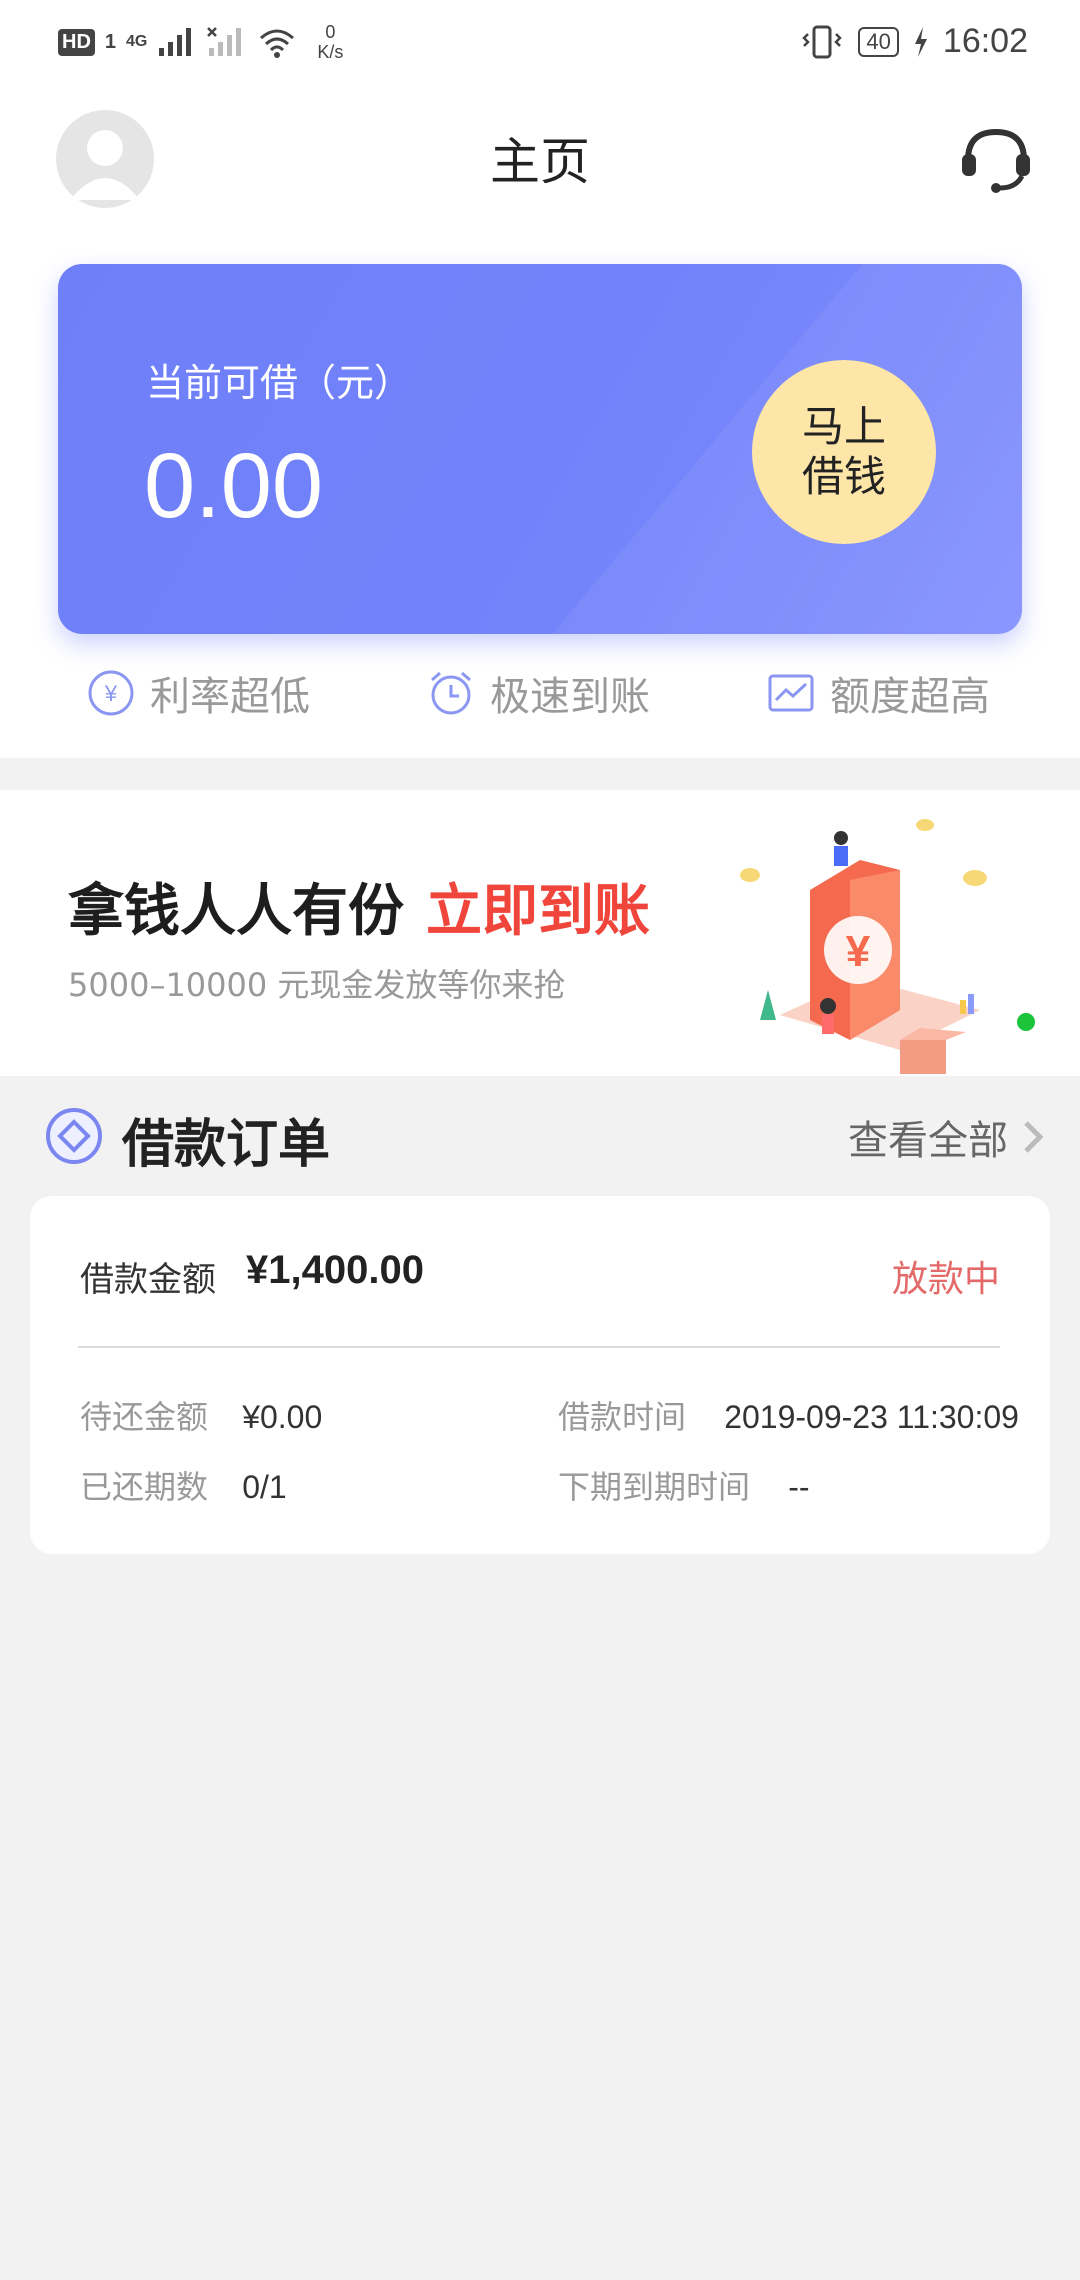  I want to click on feature-label: 利率超低, so click(230, 697).